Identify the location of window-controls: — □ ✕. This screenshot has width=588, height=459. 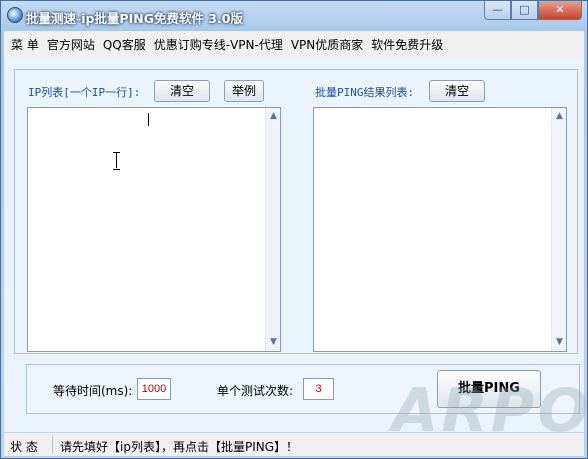
(533, 10).